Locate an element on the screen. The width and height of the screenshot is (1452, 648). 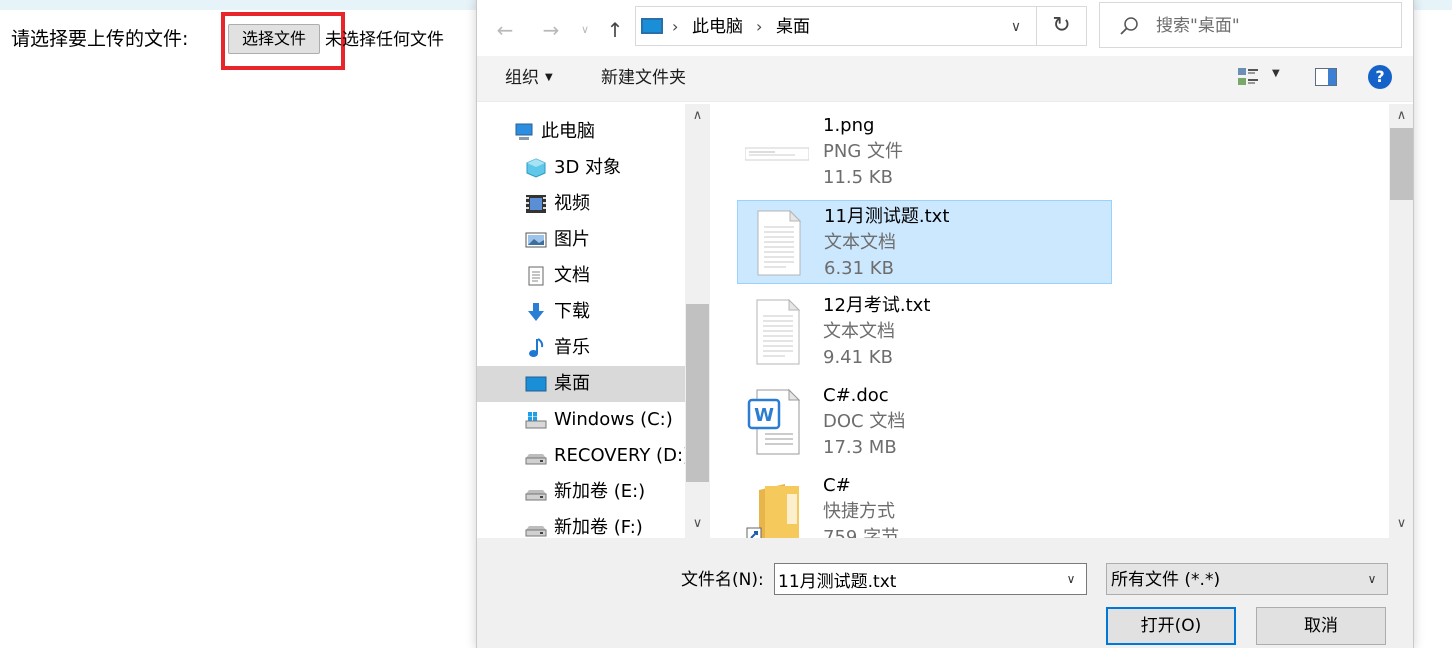
nav-item-label: 新加卷 (E:) is located at coordinates (600, 491).